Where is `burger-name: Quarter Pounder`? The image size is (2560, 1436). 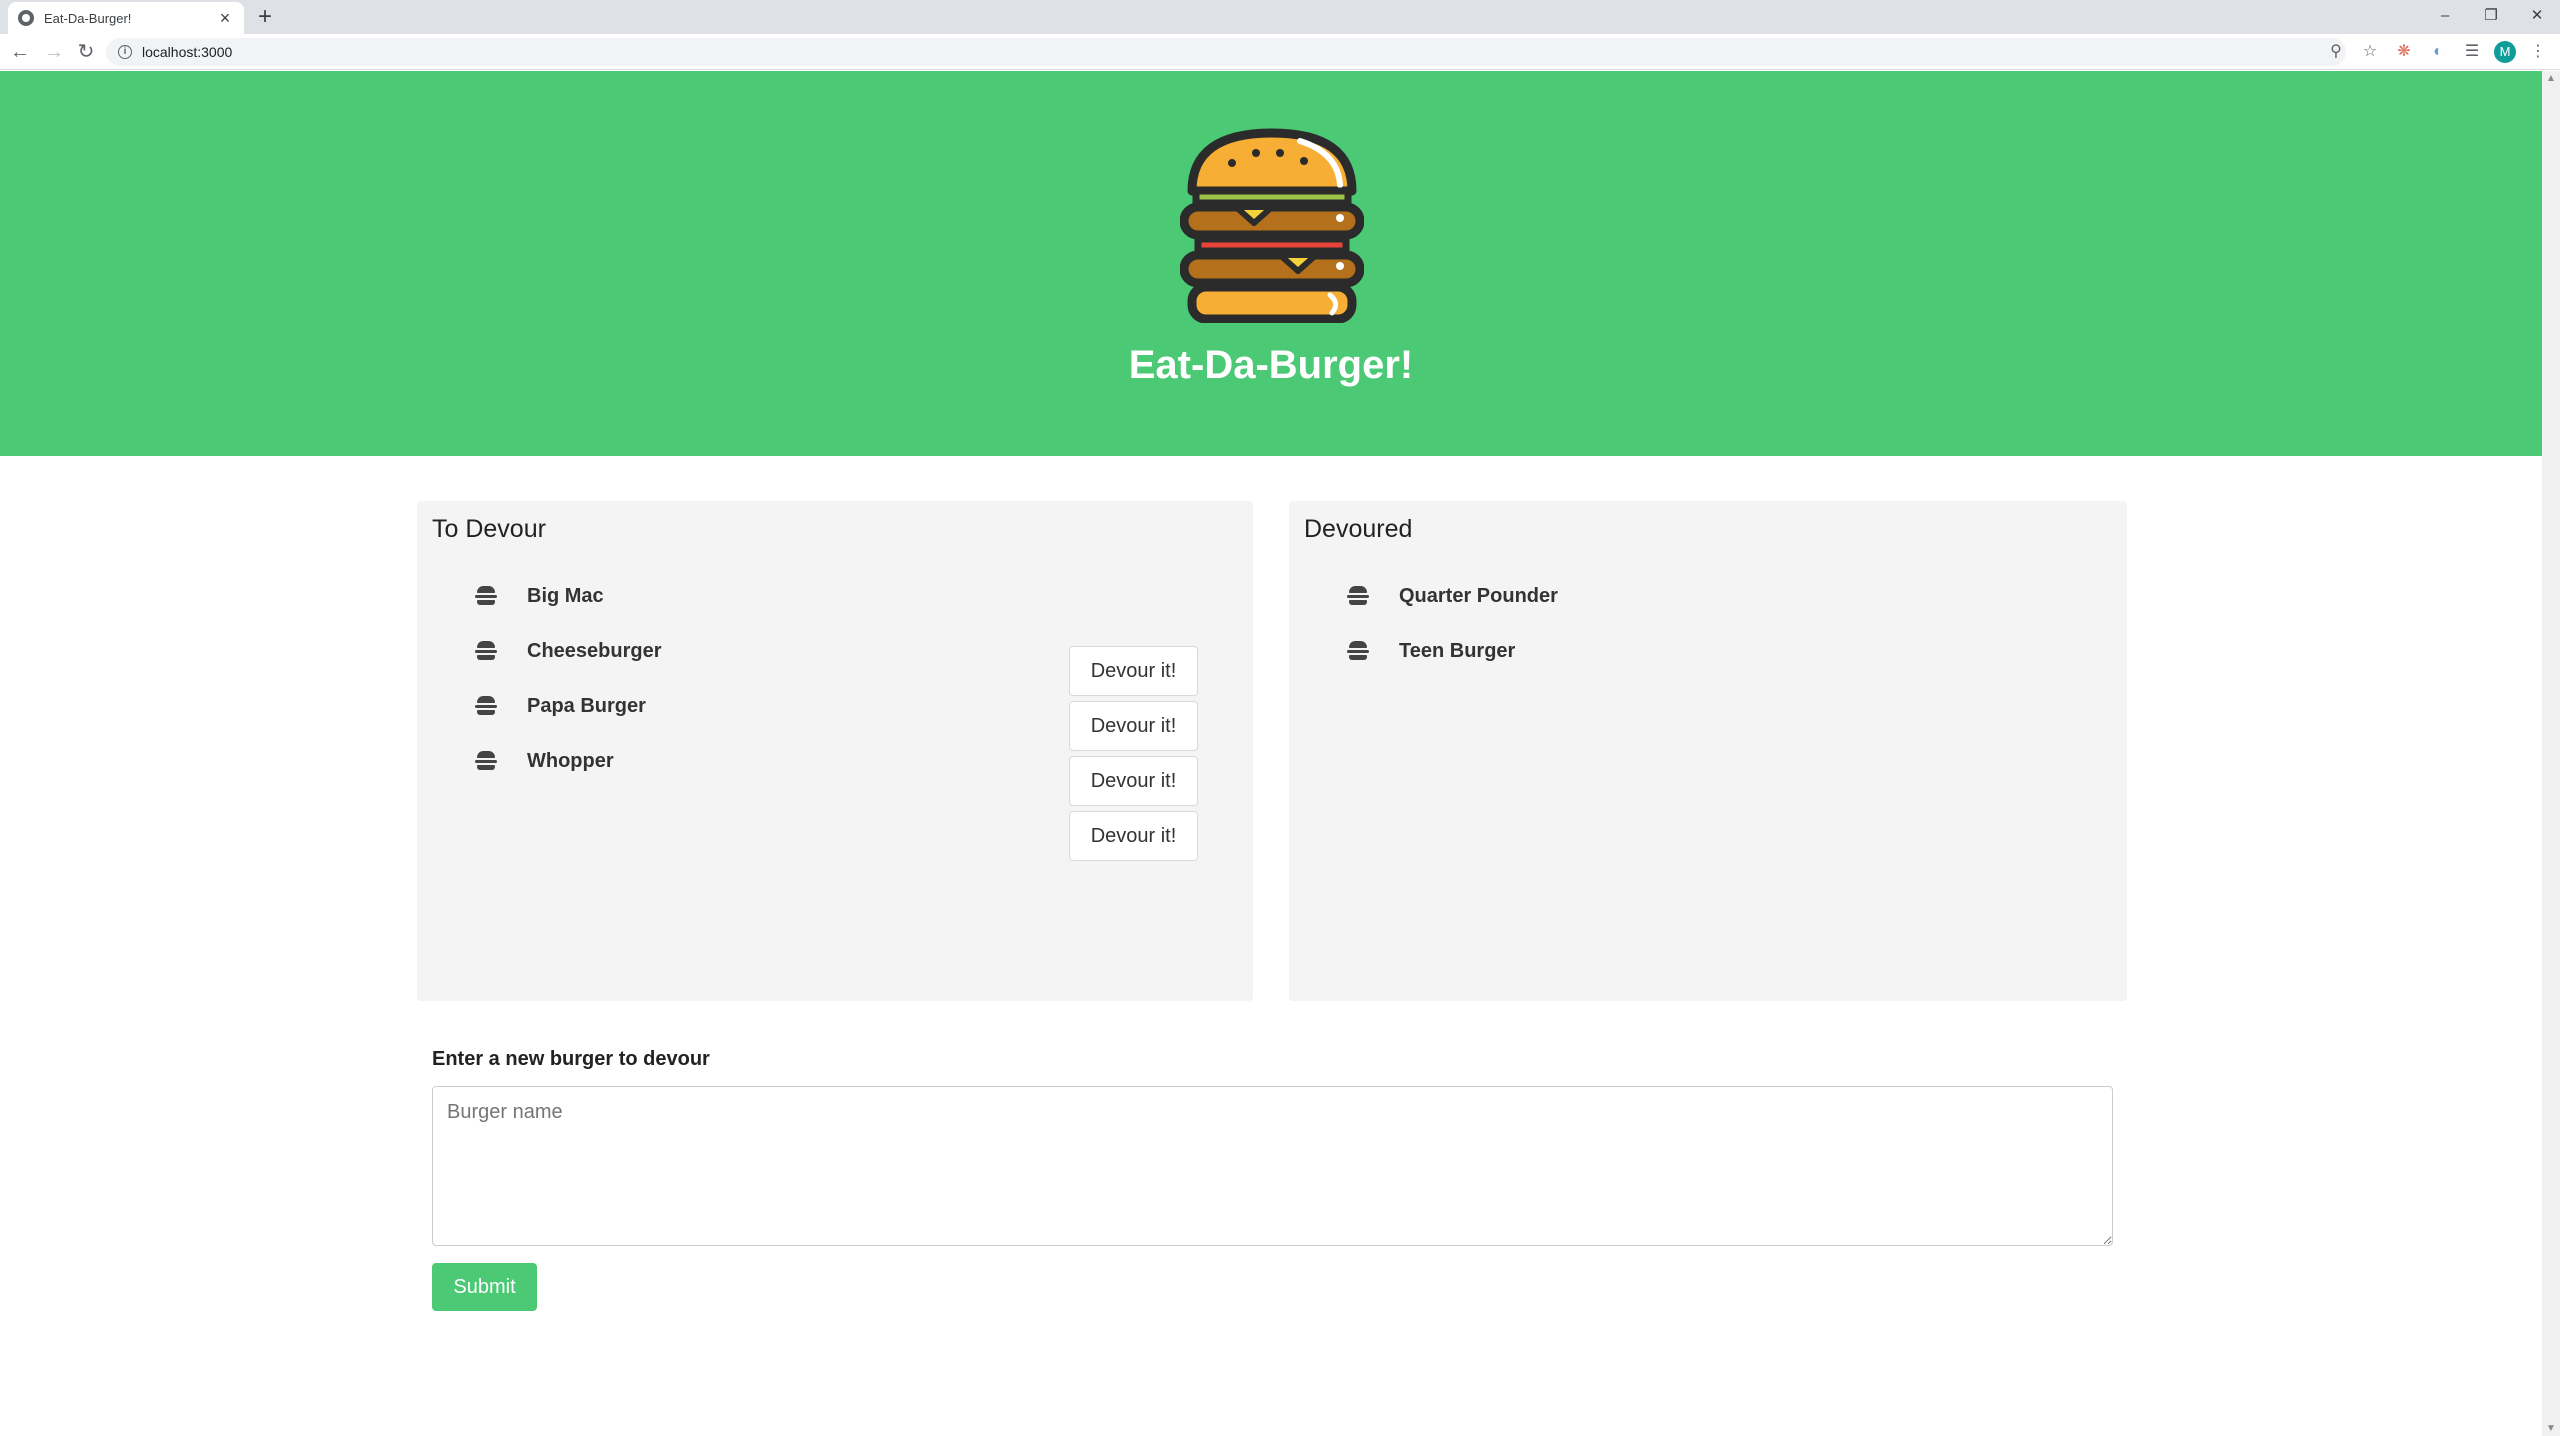
burger-name: Quarter Pounder is located at coordinates (1478, 595).